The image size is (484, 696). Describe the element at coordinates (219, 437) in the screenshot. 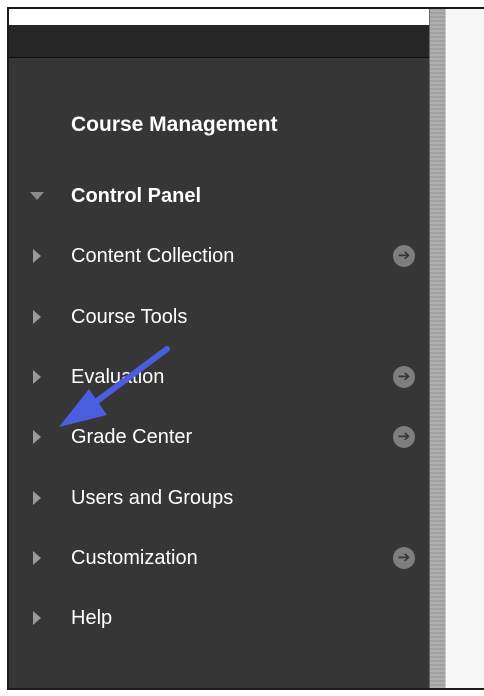

I see `sidebar-item-grade-center: Grade Center ➔` at that location.